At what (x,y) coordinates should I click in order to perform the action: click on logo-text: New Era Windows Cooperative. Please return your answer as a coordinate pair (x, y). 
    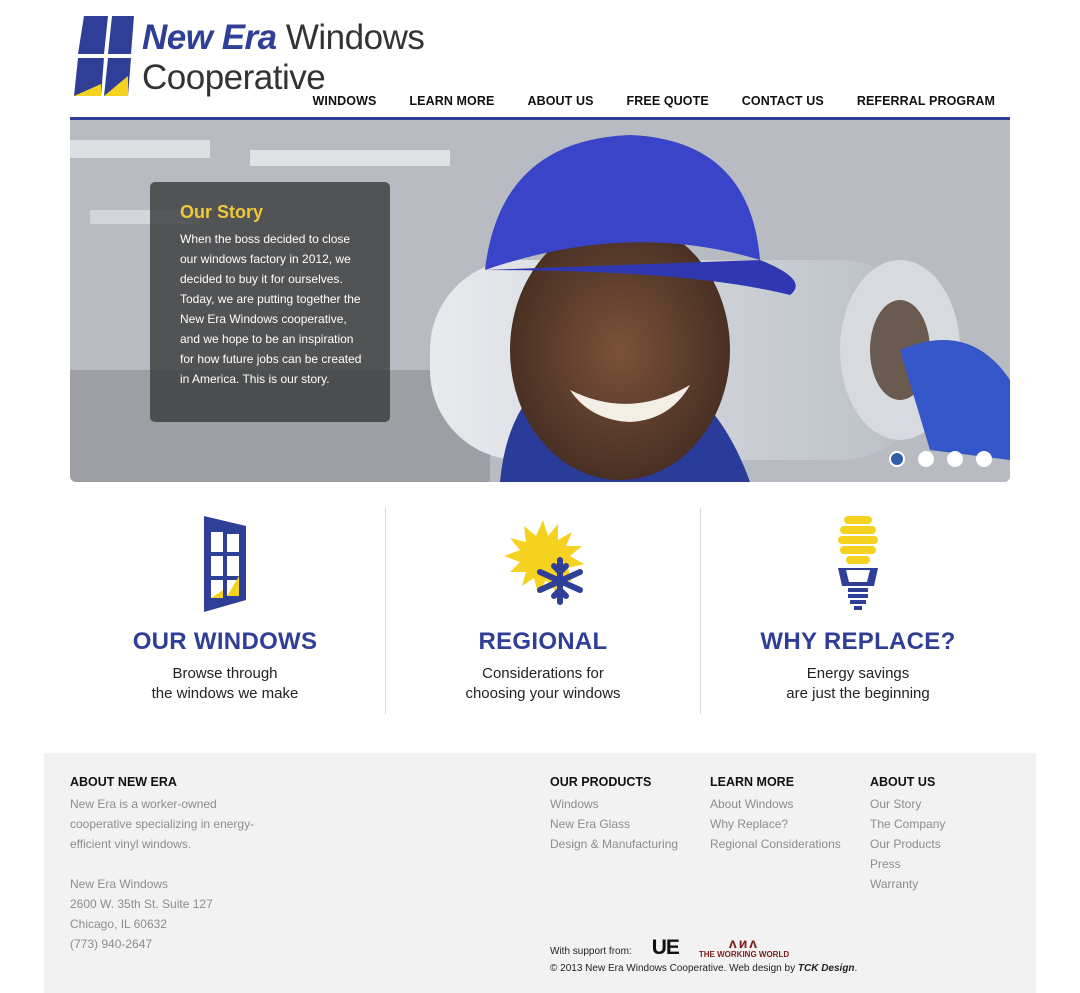
    Looking at the image, I should click on (283, 58).